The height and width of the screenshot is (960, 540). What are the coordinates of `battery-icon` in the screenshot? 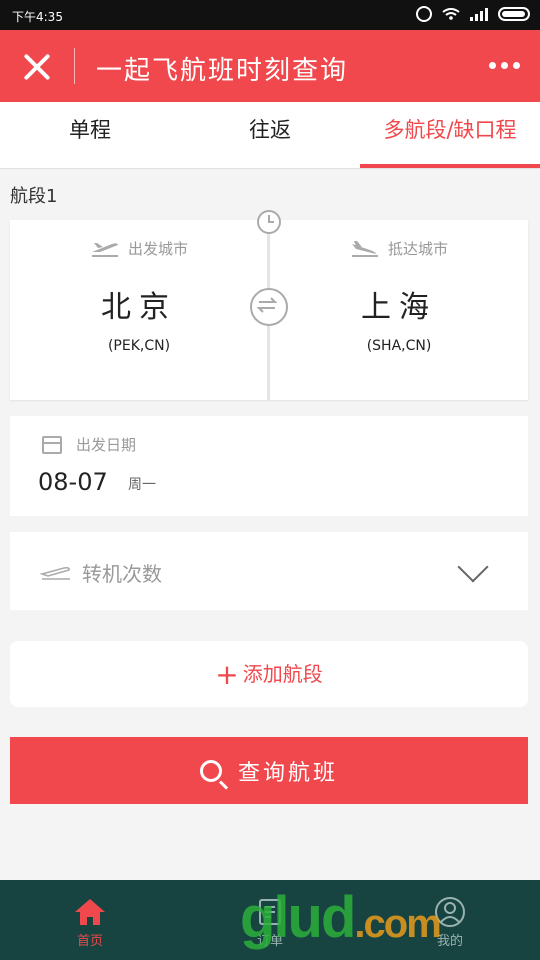 It's located at (514, 14).